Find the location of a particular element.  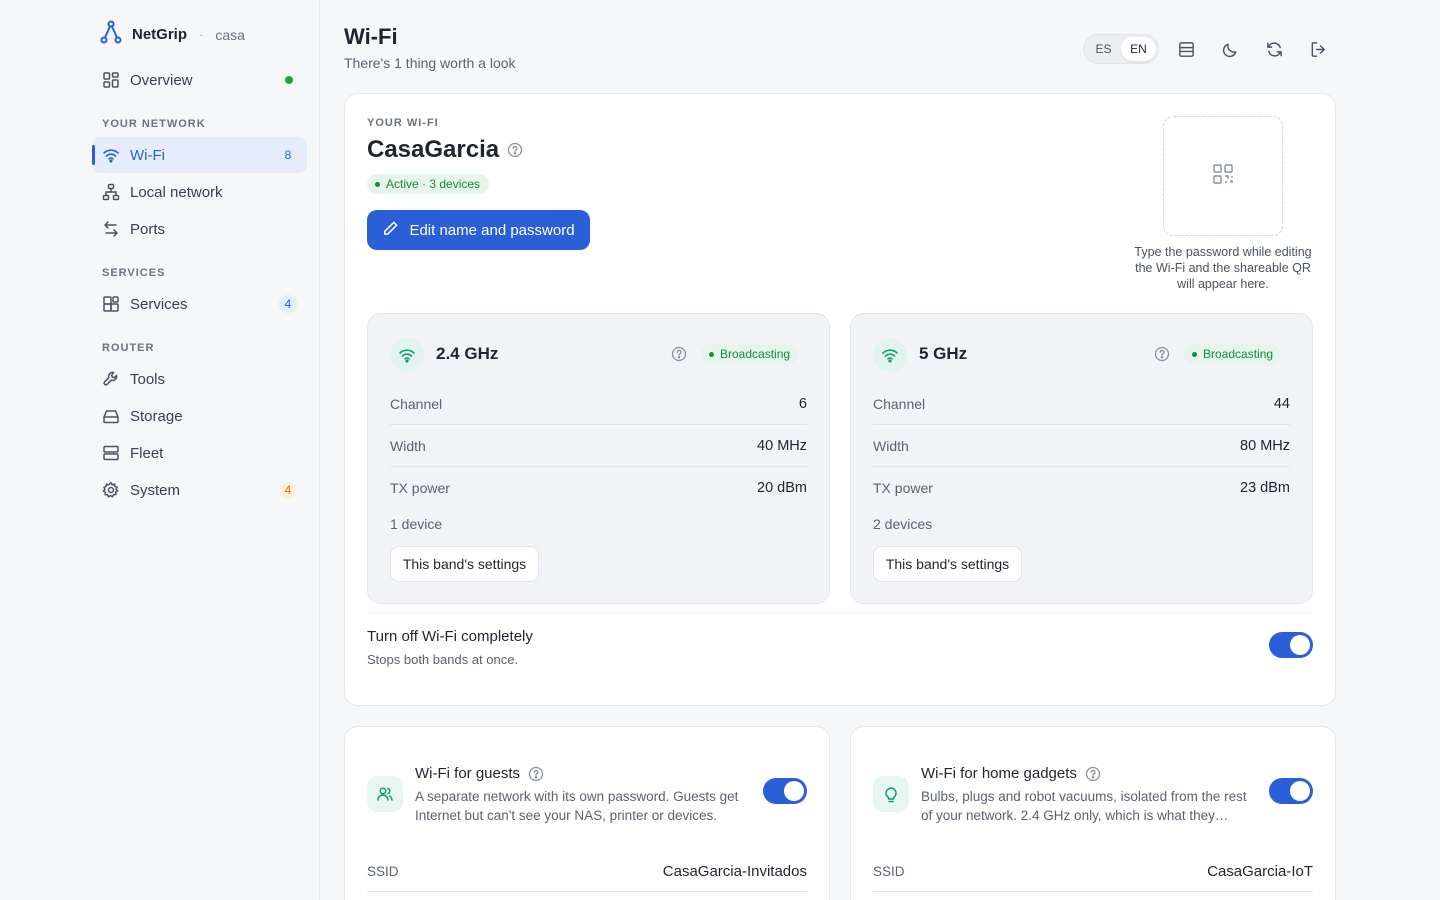

ssid-name: CasaGarcia is located at coordinates (433, 149).